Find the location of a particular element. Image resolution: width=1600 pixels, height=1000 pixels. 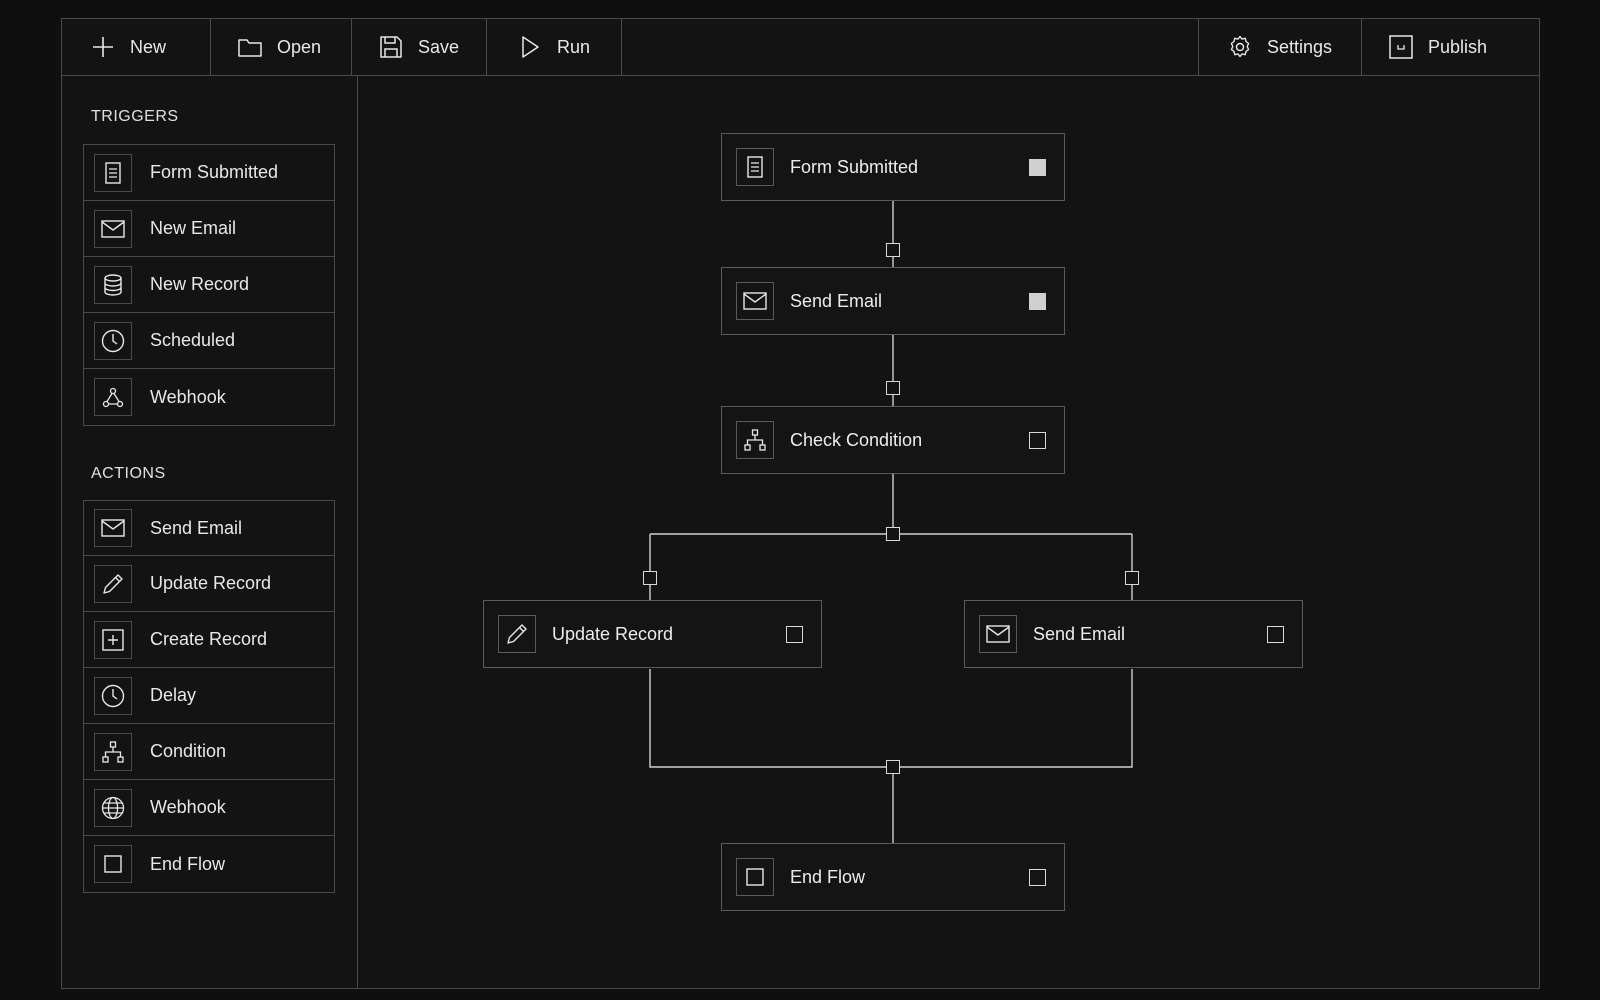

action-condition: Condition is located at coordinates (209, 752).